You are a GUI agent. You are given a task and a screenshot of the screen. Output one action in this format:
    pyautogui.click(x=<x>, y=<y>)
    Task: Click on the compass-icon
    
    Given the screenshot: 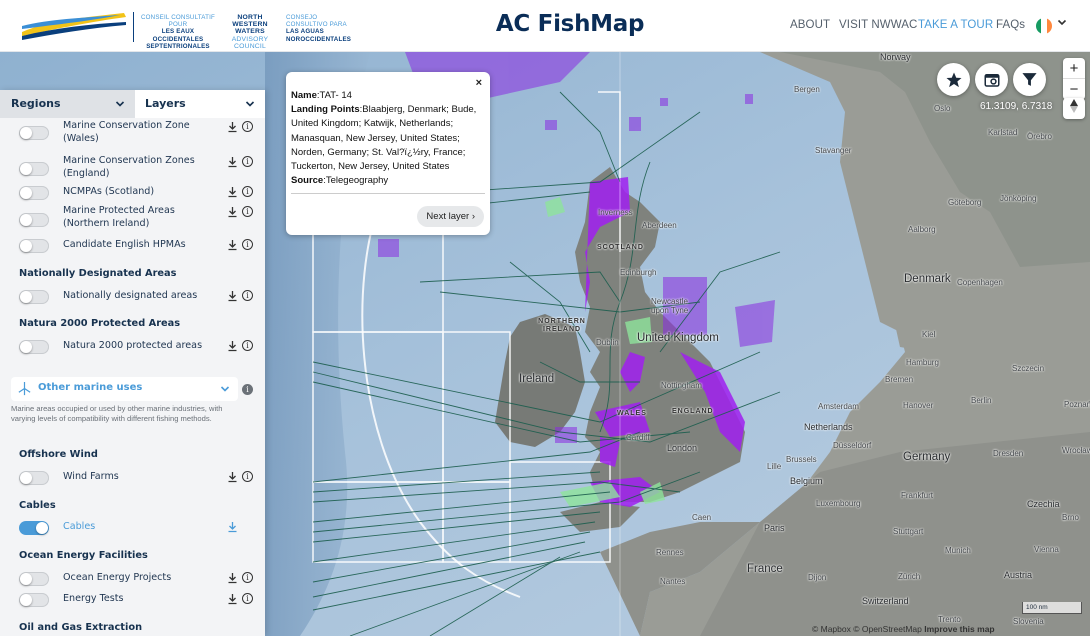 What is the action you would take?
    pyautogui.click(x=1074, y=106)
    